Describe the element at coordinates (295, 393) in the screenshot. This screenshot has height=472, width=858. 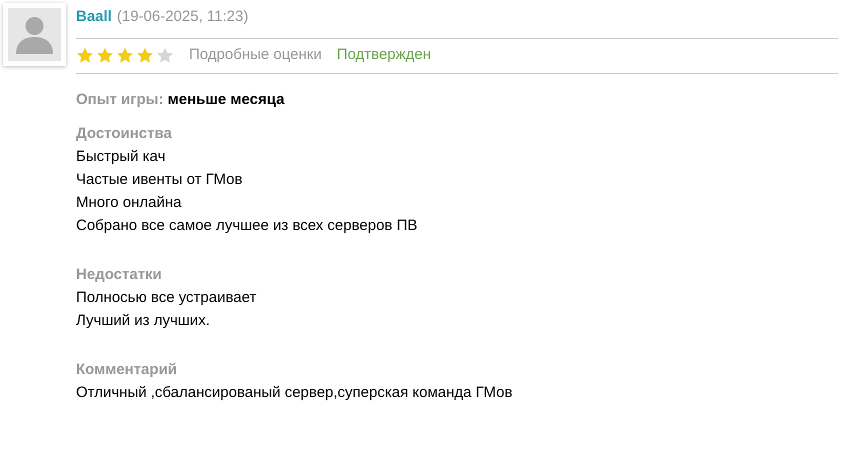
I see `section-line: Отличный ,сбалансированый сервер,суперская команда ГМов` at that location.